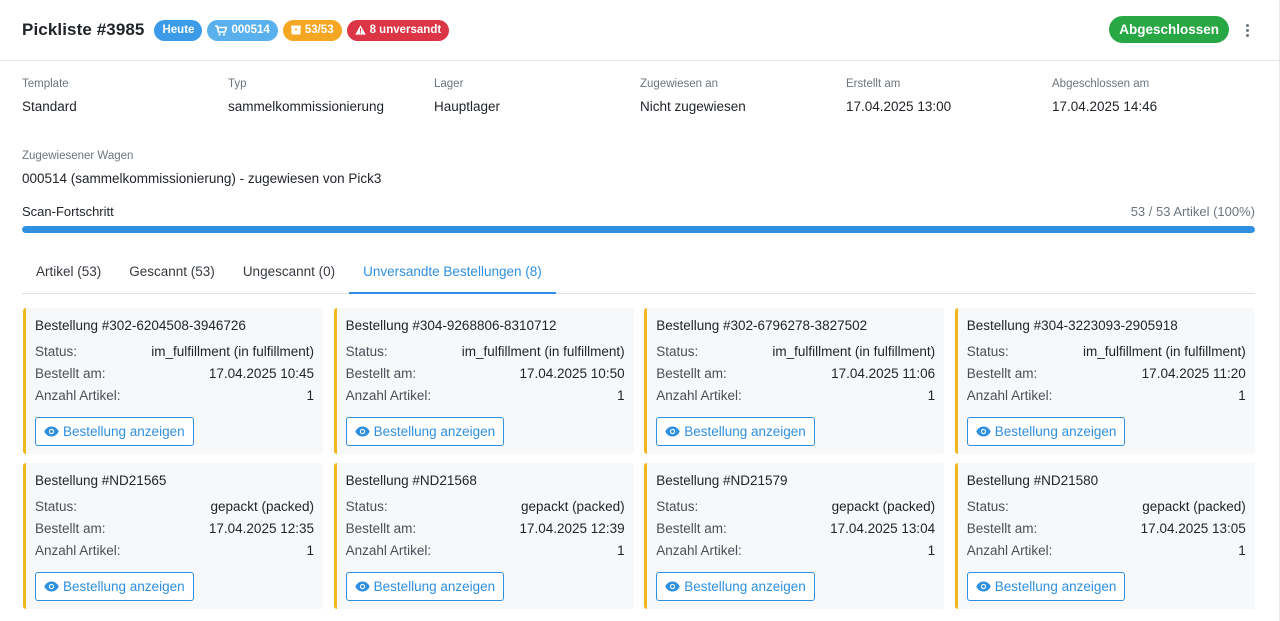 The width and height of the screenshot is (1280, 621). Describe the element at coordinates (250, 30) in the screenshot. I see `cart-badge-label: 000514` at that location.